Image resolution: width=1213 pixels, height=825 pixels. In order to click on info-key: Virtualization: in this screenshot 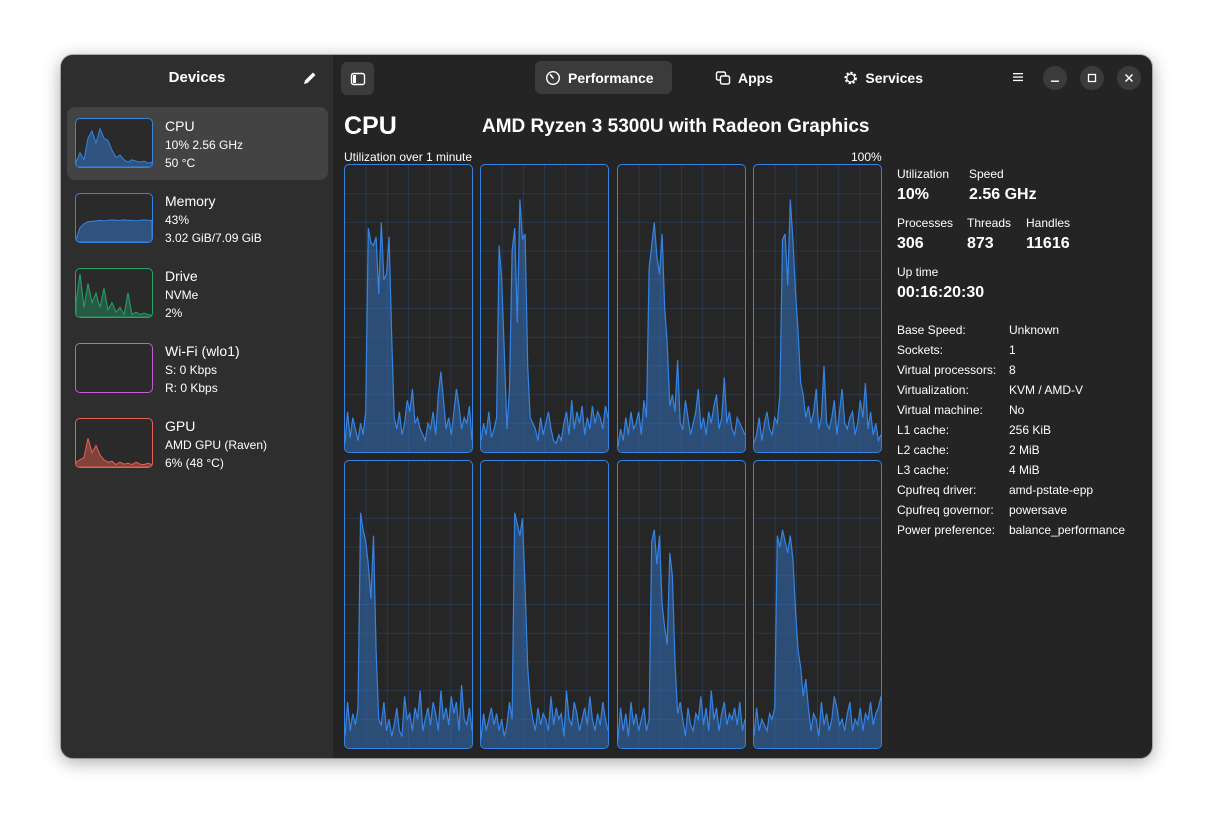, I will do `click(933, 390)`.